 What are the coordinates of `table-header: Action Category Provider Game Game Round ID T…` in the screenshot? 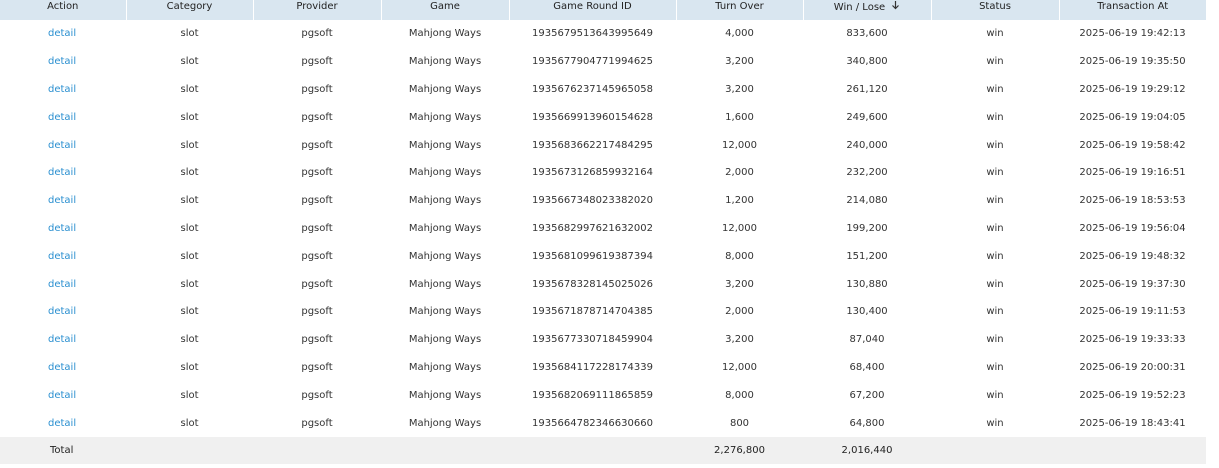 It's located at (603, 10).